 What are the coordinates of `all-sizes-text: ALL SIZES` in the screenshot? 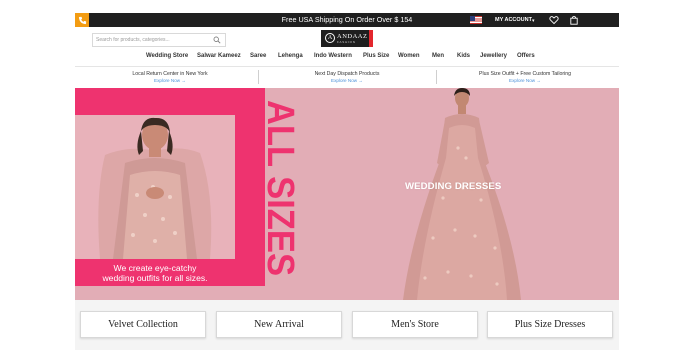 It's located at (281, 188).